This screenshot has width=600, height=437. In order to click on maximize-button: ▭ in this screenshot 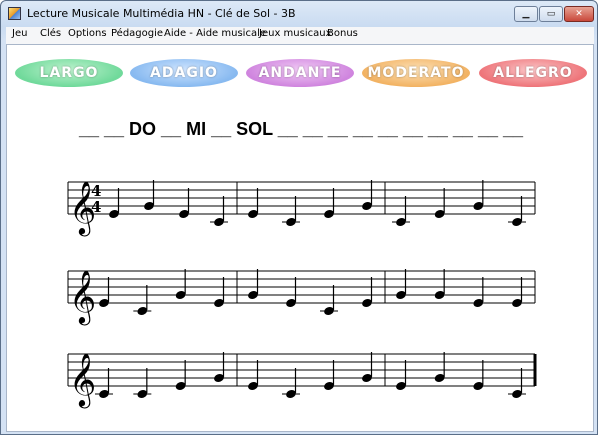, I will do `click(551, 14)`.